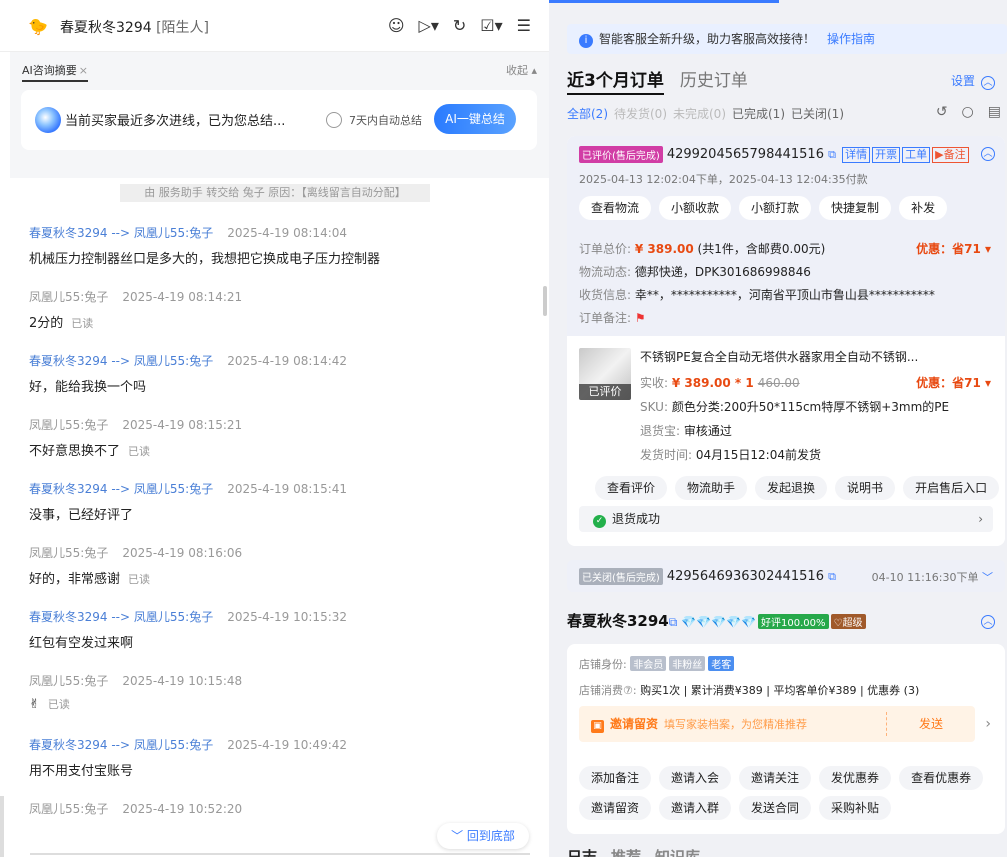 This screenshot has width=1007, height=857. What do you see at coordinates (699, 114) in the screenshot?
I see `filter-item: 未完成(0)` at bounding box center [699, 114].